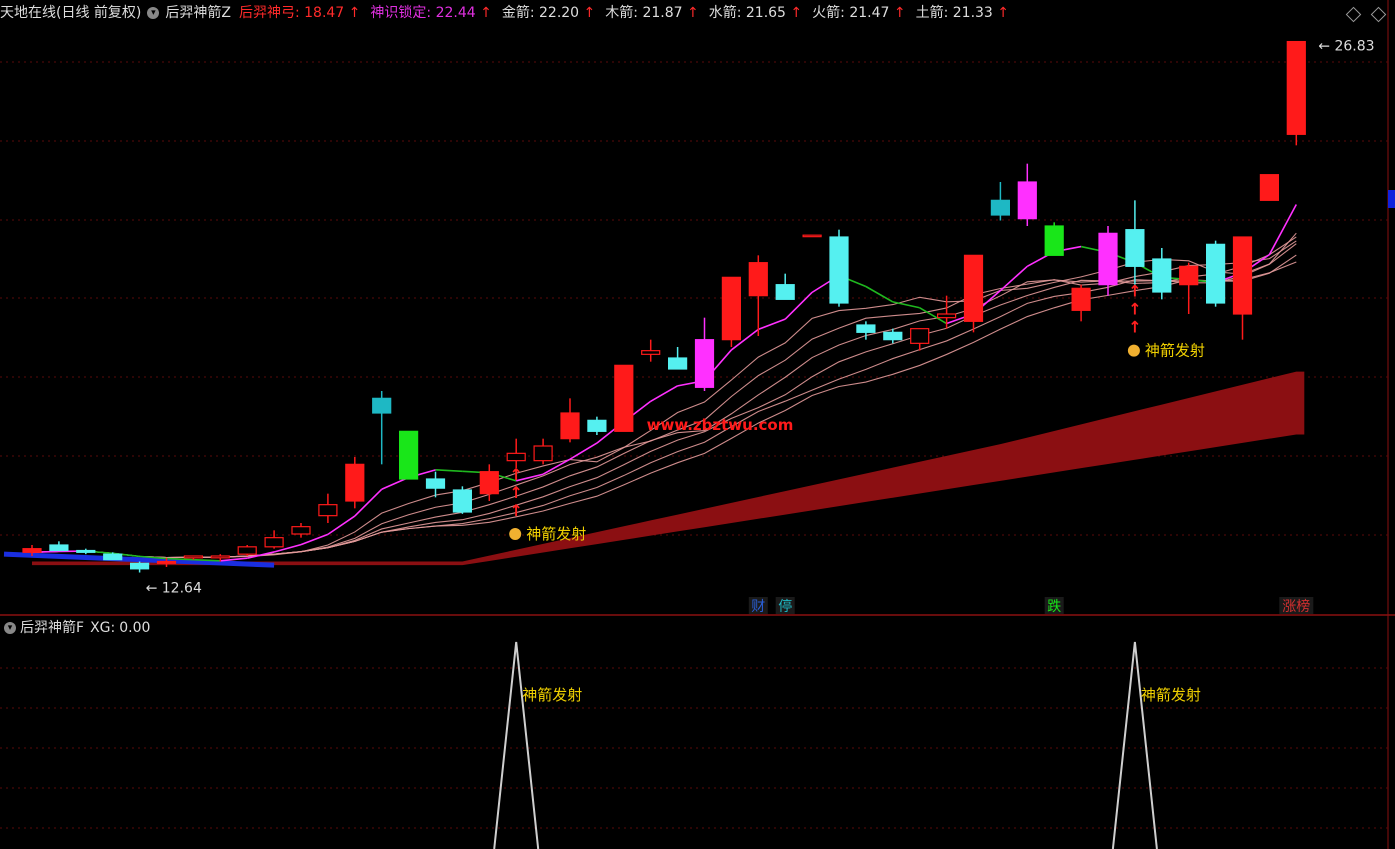  Describe the element at coordinates (135, 628) in the screenshot. I see `xg-value: 0.00` at that location.